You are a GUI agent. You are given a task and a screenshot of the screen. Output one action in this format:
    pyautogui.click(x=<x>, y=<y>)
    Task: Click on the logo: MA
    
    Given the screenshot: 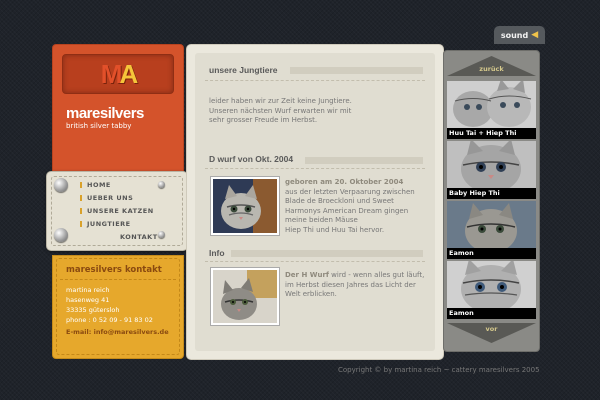 What is the action you would take?
    pyautogui.click(x=118, y=74)
    